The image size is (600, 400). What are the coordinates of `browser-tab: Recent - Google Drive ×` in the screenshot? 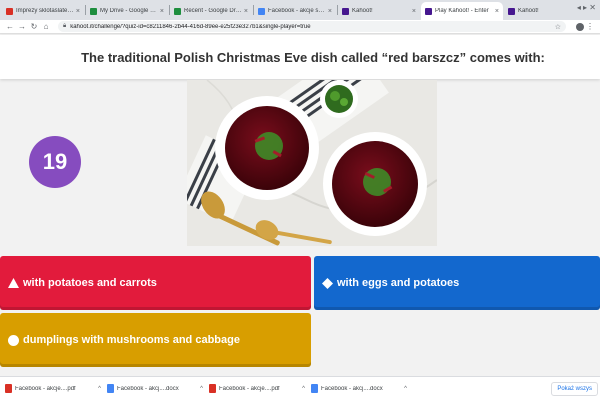 It's located at (211, 11).